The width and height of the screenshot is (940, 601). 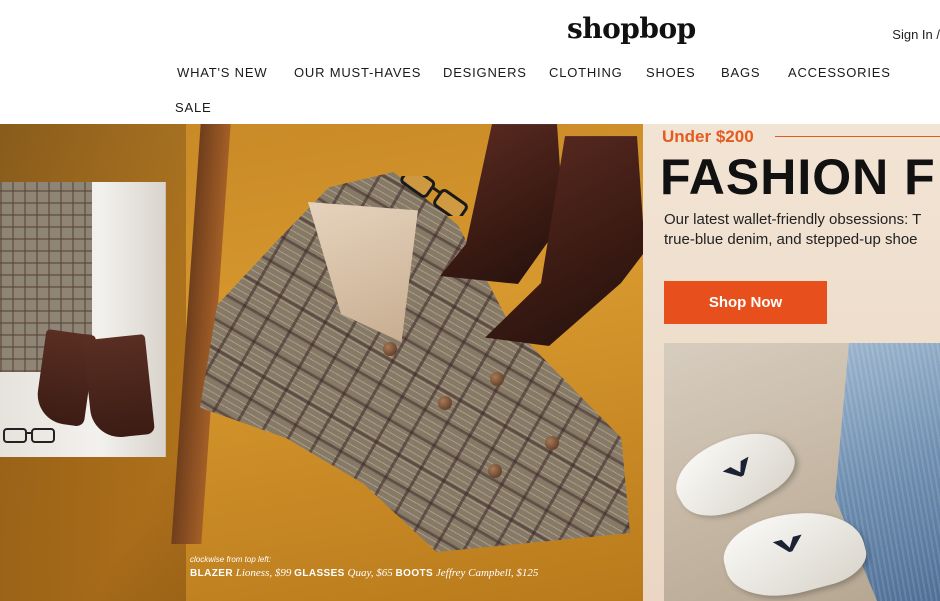 I want to click on caption-blazer-label: BLAZER, so click(x=211, y=573).